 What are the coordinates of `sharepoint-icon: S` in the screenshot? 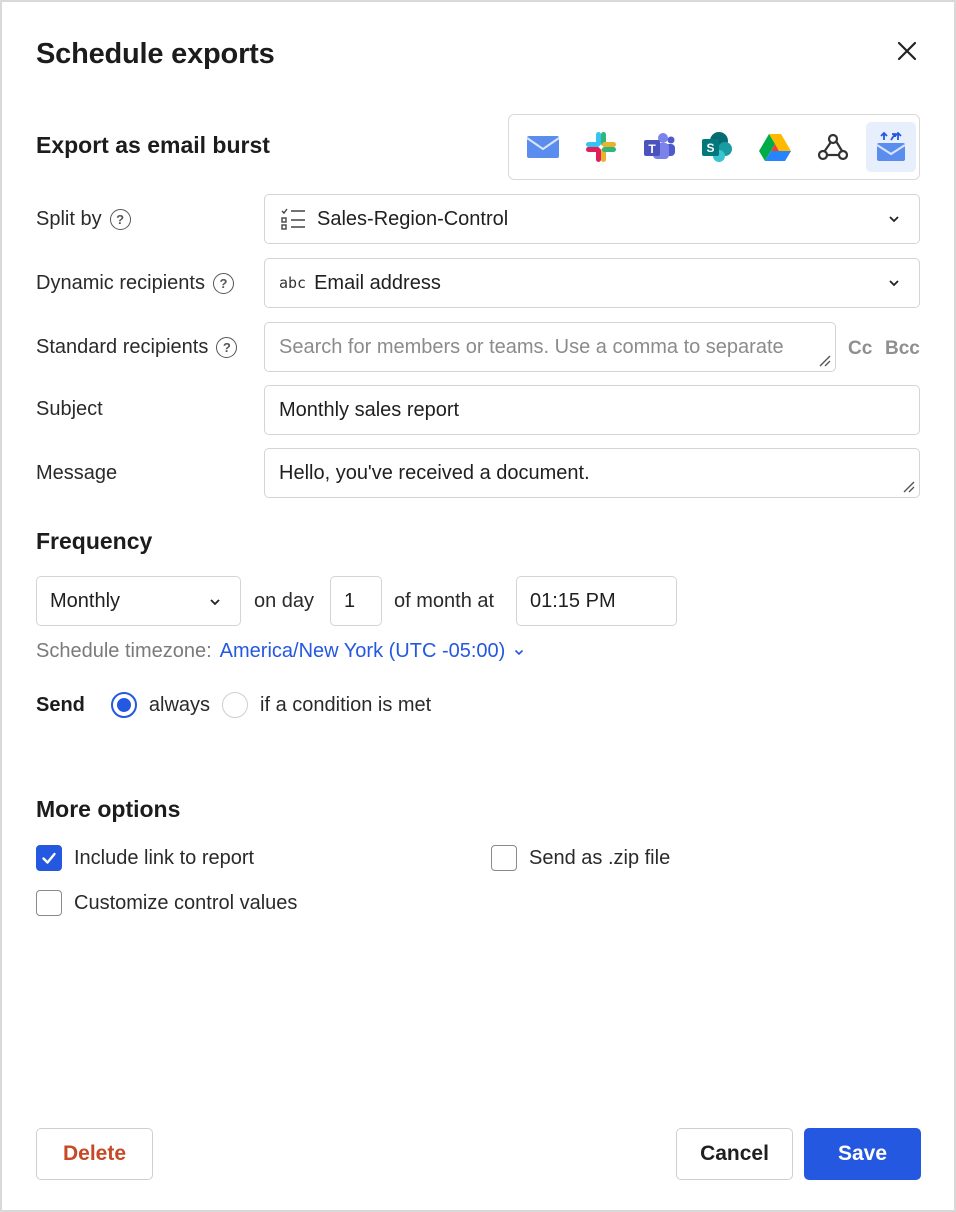 It's located at (717, 147).